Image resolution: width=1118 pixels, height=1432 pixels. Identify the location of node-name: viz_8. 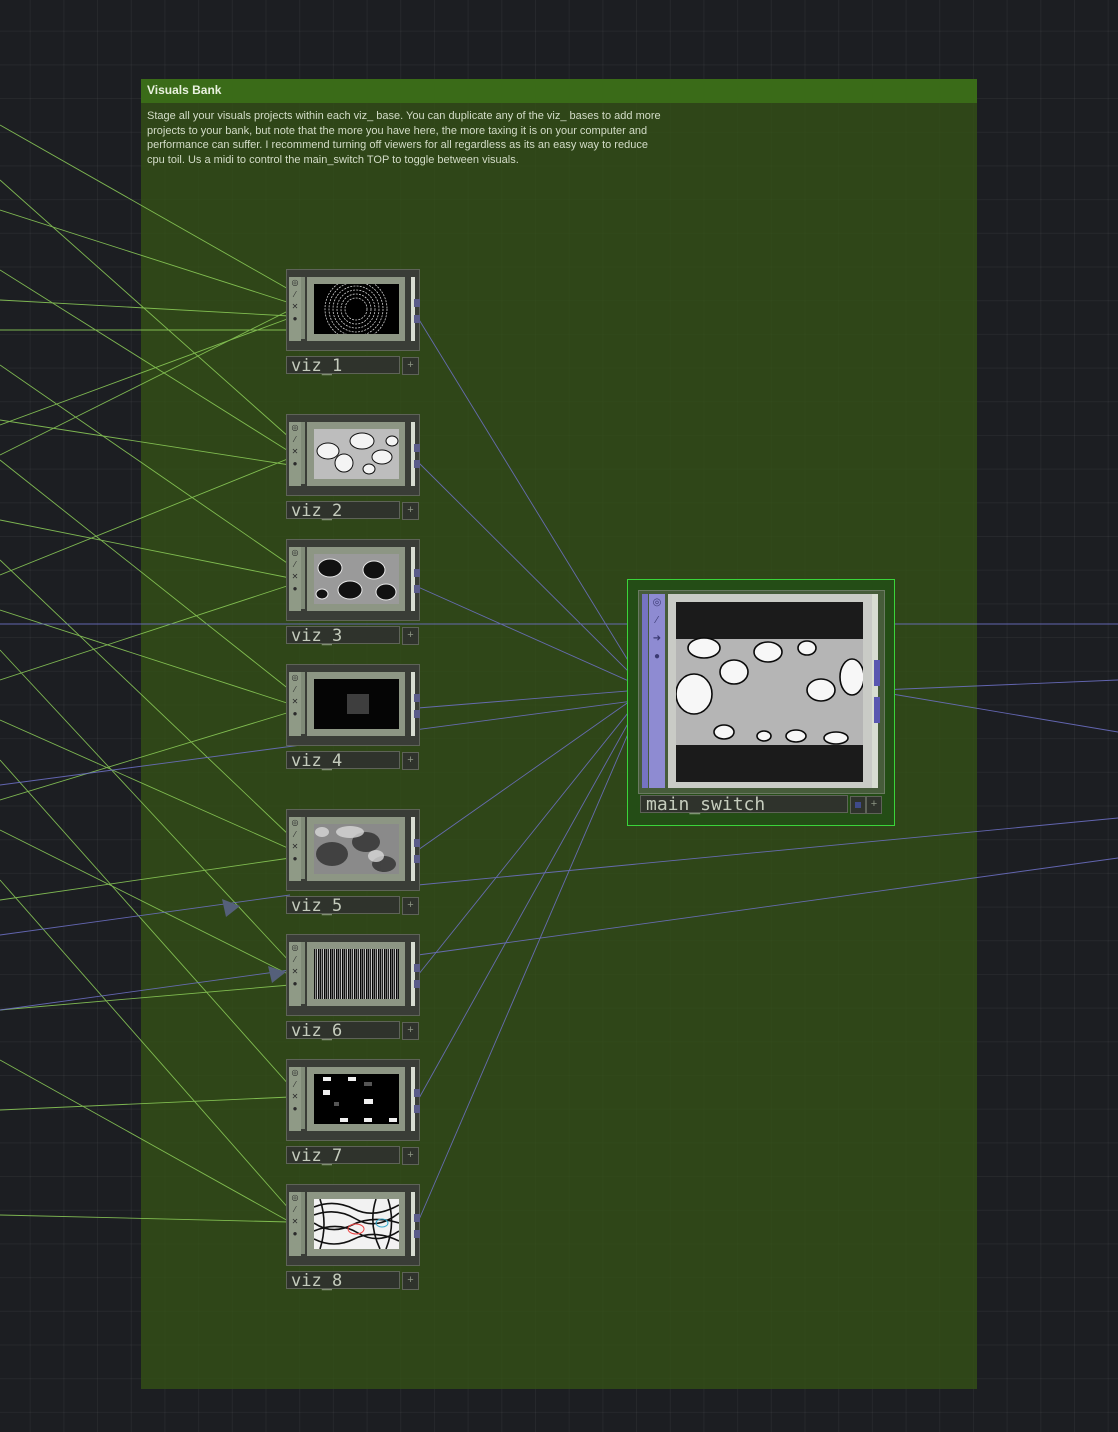
(343, 1280).